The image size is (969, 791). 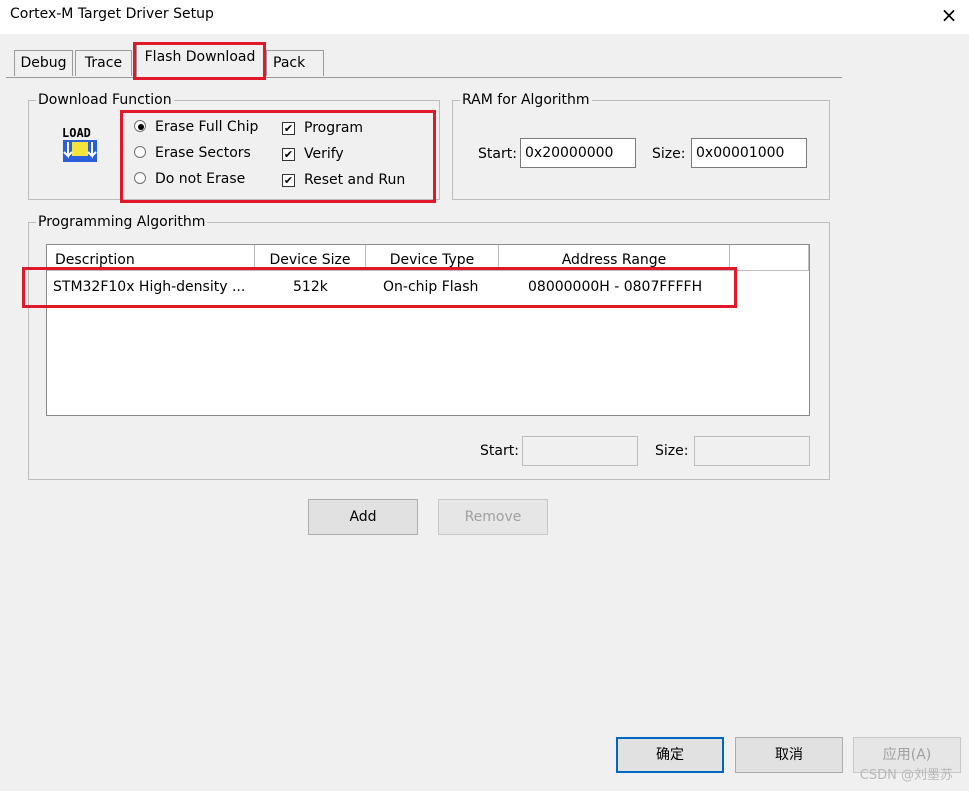 I want to click on tab-debug: Debug, so click(x=43, y=63).